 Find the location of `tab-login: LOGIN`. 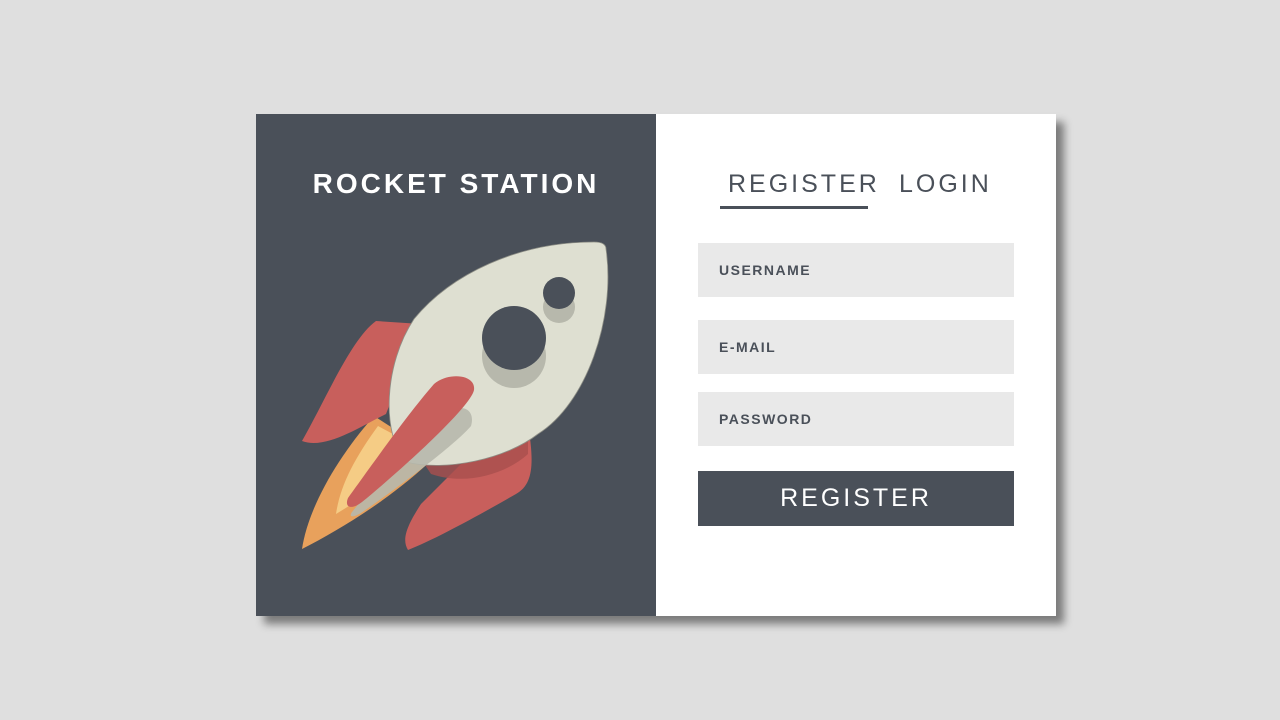

tab-login: LOGIN is located at coordinates (945, 184).